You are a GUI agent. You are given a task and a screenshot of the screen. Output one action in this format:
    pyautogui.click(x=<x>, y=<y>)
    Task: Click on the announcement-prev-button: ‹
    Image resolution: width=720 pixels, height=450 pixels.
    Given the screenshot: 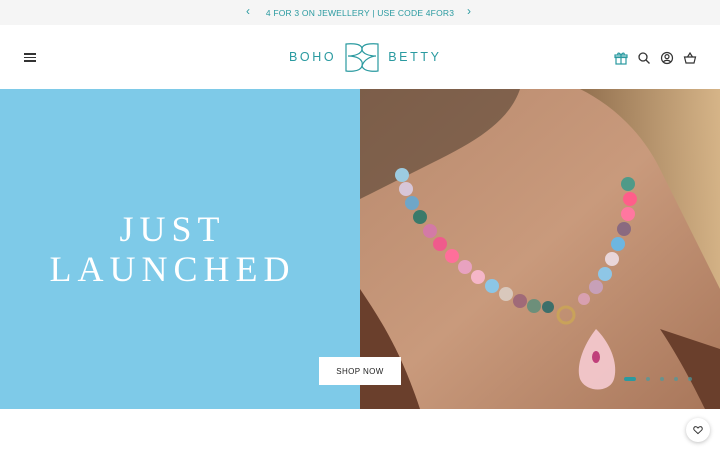 What is the action you would take?
    pyautogui.click(x=248, y=11)
    